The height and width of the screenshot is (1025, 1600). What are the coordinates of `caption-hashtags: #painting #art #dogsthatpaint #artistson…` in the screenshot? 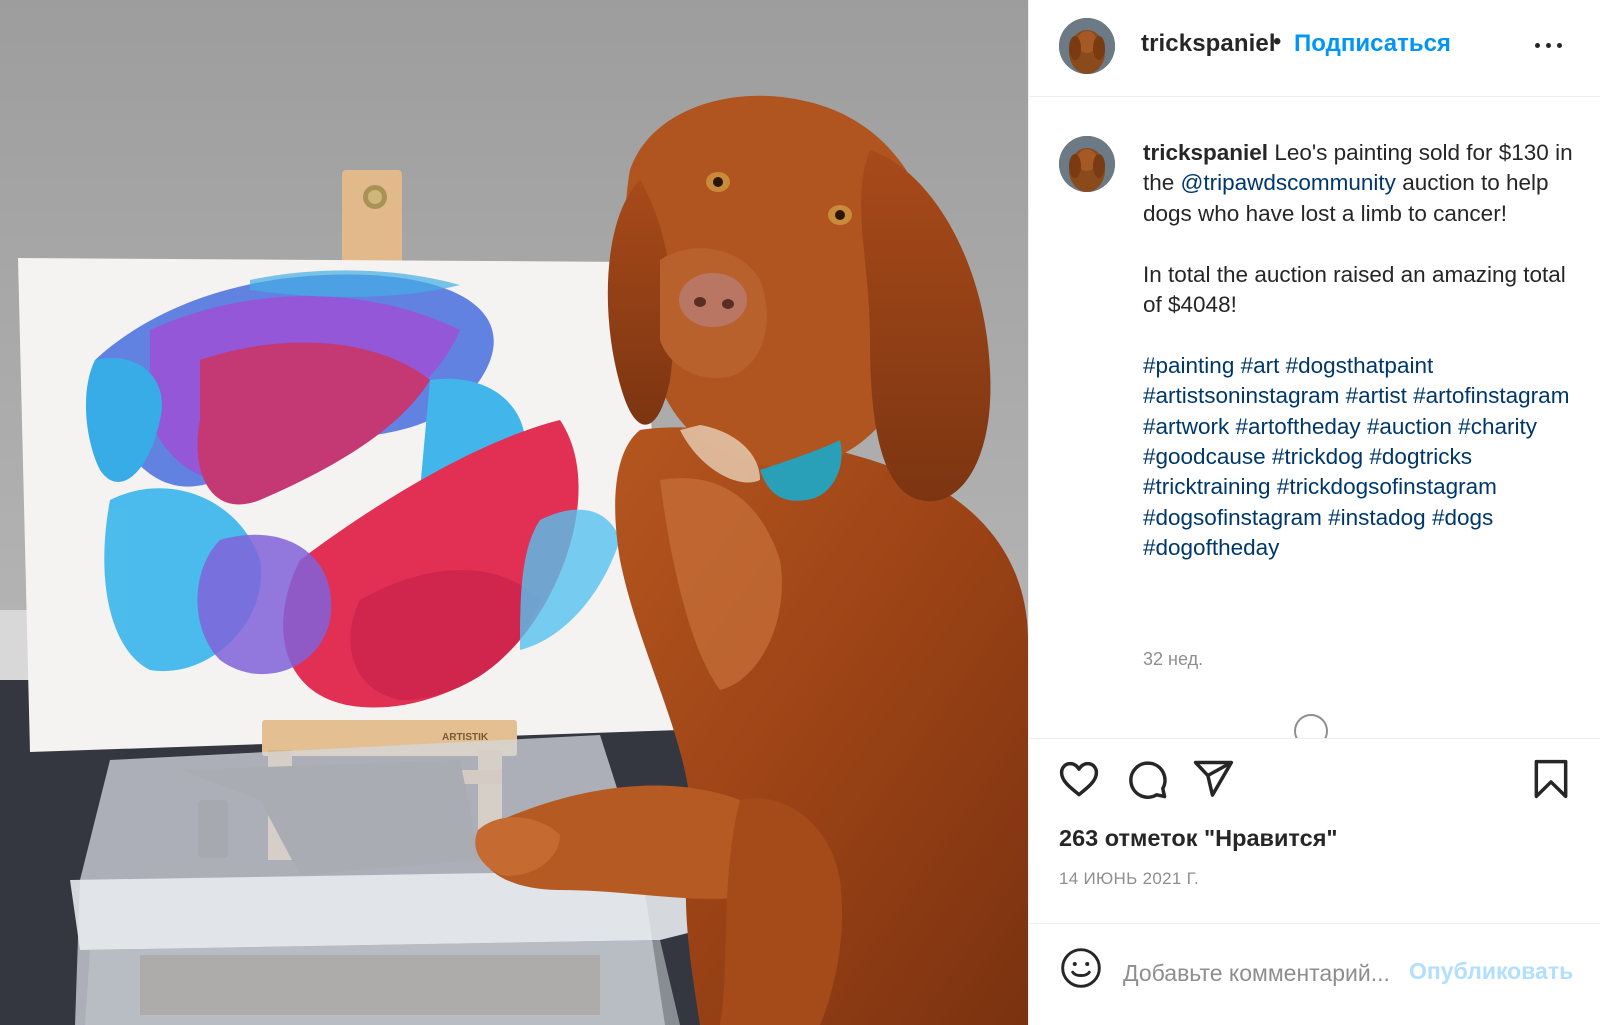 It's located at (1363, 457).